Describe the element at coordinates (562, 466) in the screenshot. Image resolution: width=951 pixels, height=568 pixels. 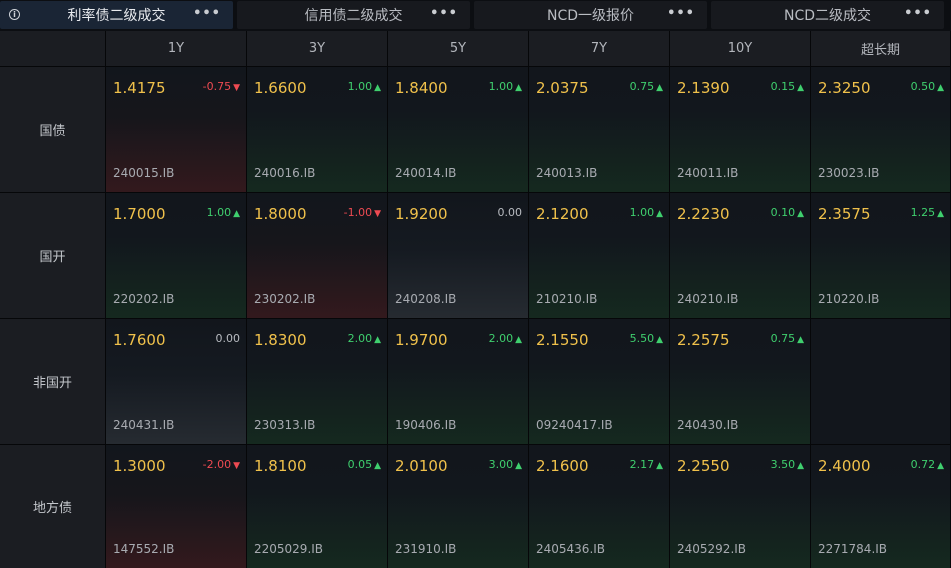
I see `yield-value: 2.1600` at that location.